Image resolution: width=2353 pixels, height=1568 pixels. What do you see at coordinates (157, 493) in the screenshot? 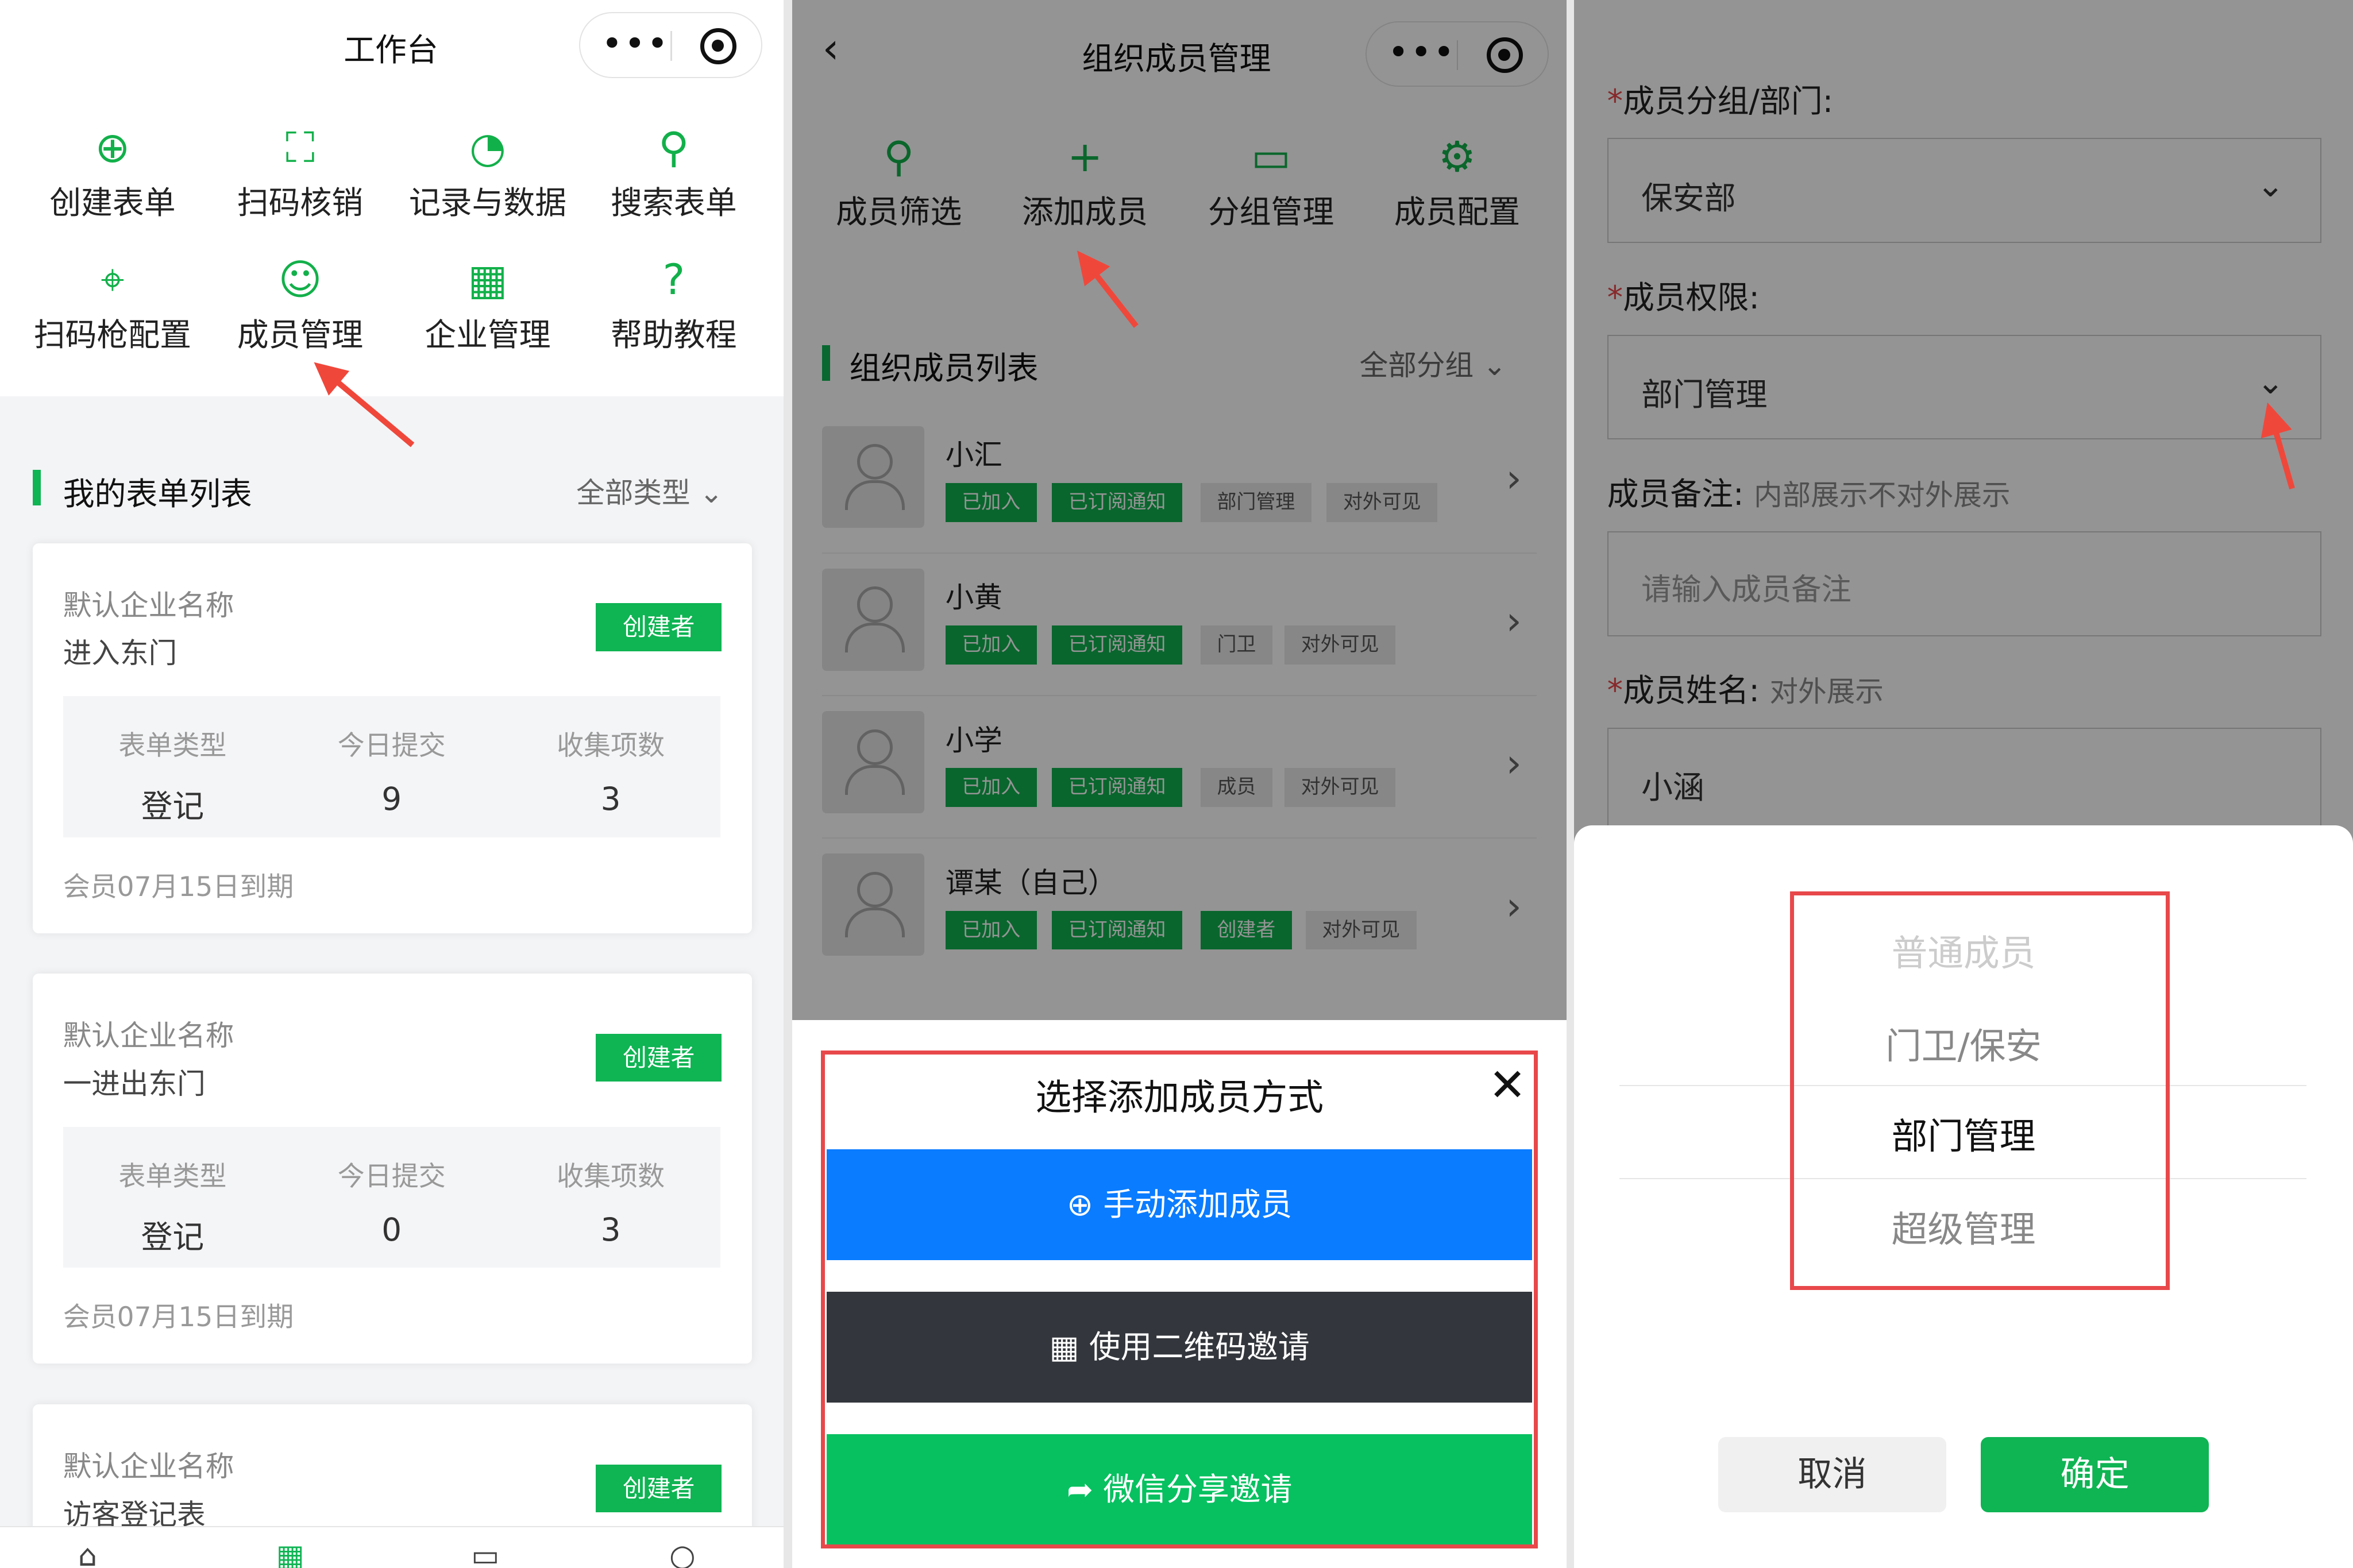
I see `section-title: 我的表单列表` at bounding box center [157, 493].